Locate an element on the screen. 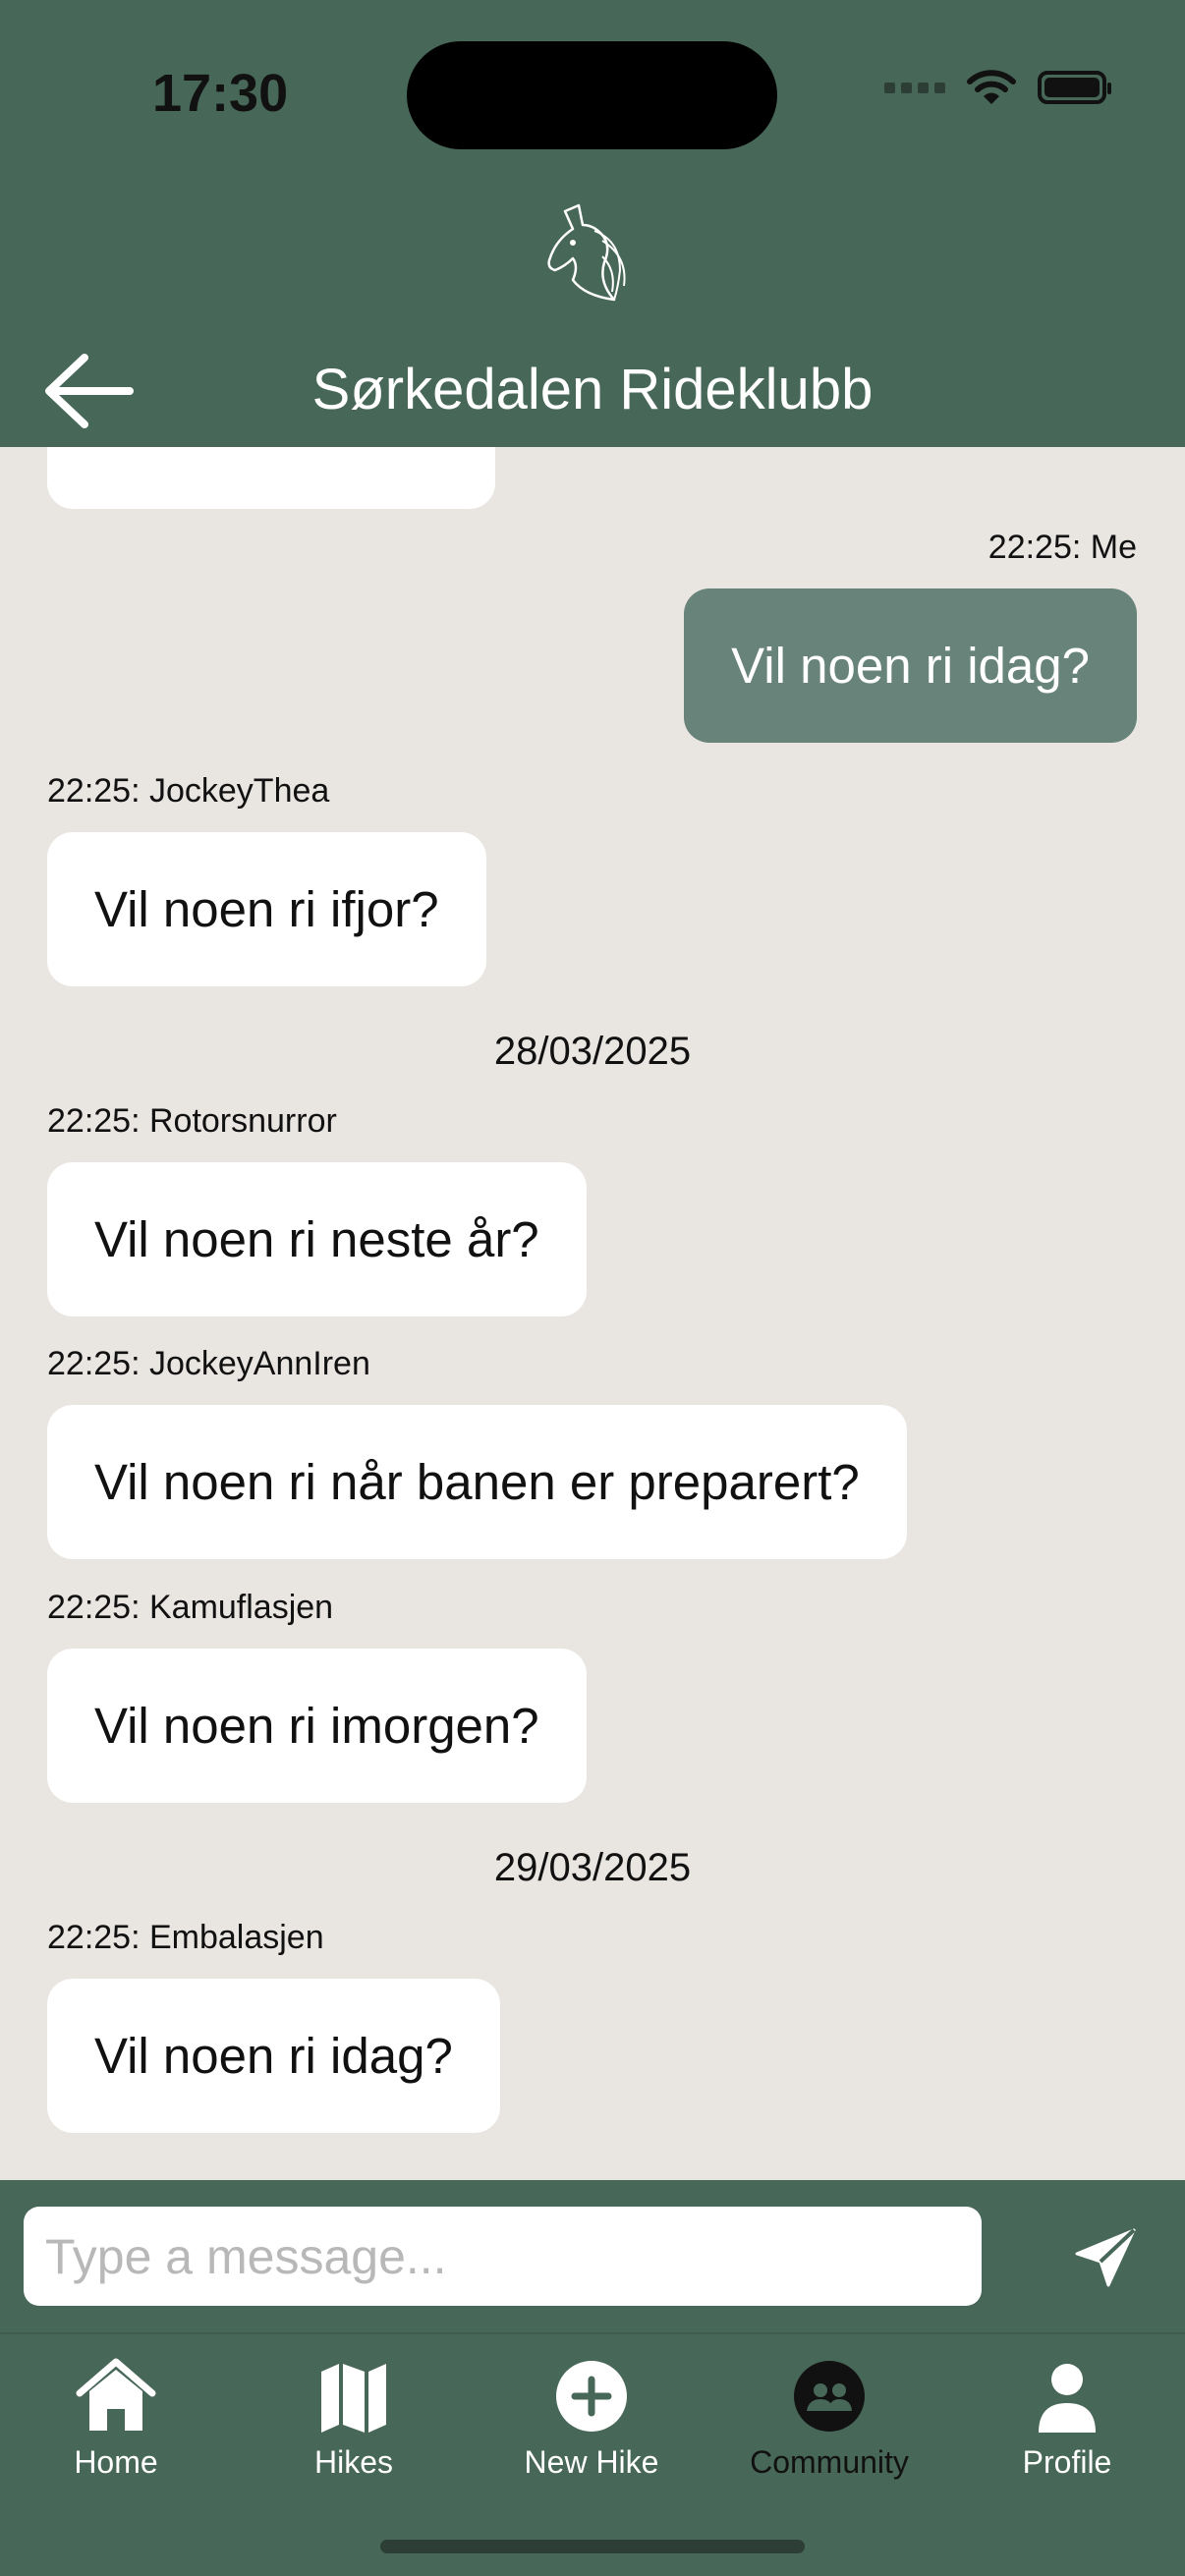  signal-icon is located at coordinates (914, 87).